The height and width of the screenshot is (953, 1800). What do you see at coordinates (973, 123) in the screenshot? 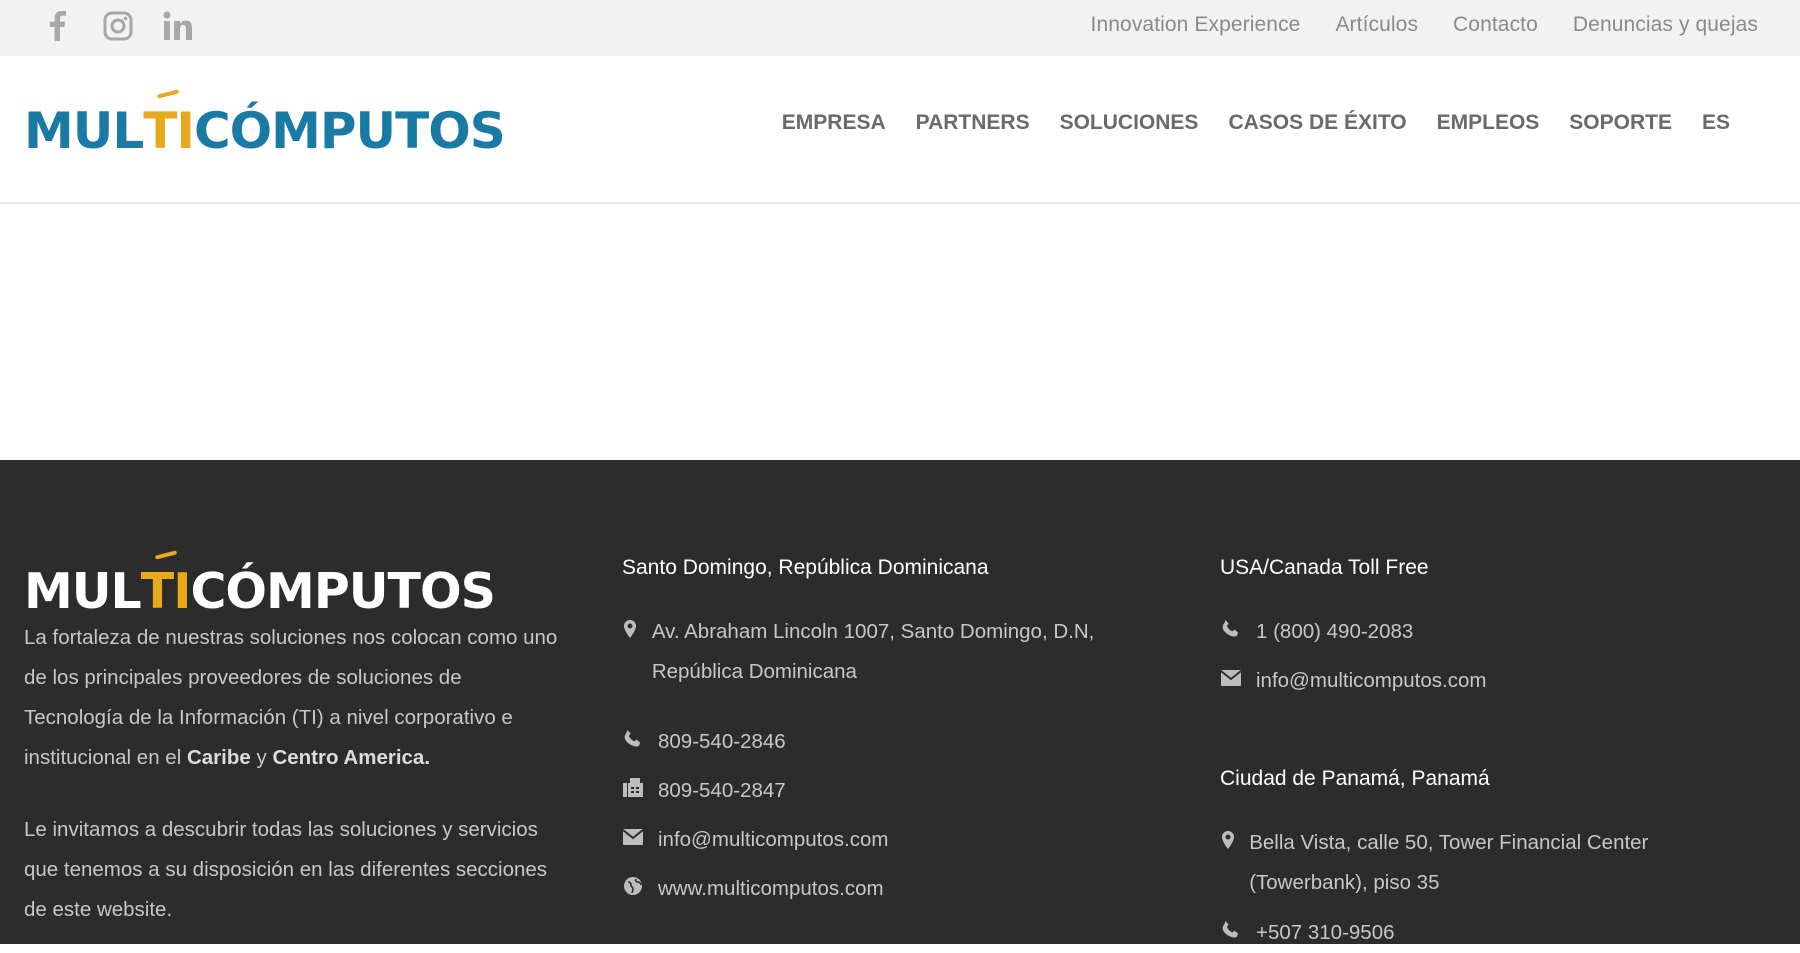
I see `nav-item-partners: PARTNERS` at bounding box center [973, 123].